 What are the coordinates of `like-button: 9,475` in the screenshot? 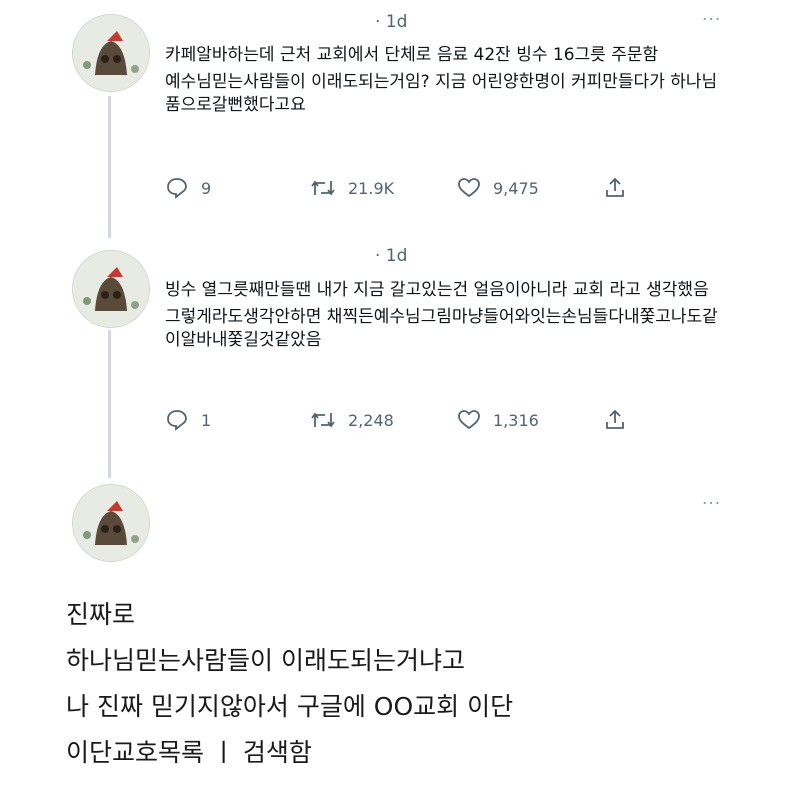 It's located at (498, 188).